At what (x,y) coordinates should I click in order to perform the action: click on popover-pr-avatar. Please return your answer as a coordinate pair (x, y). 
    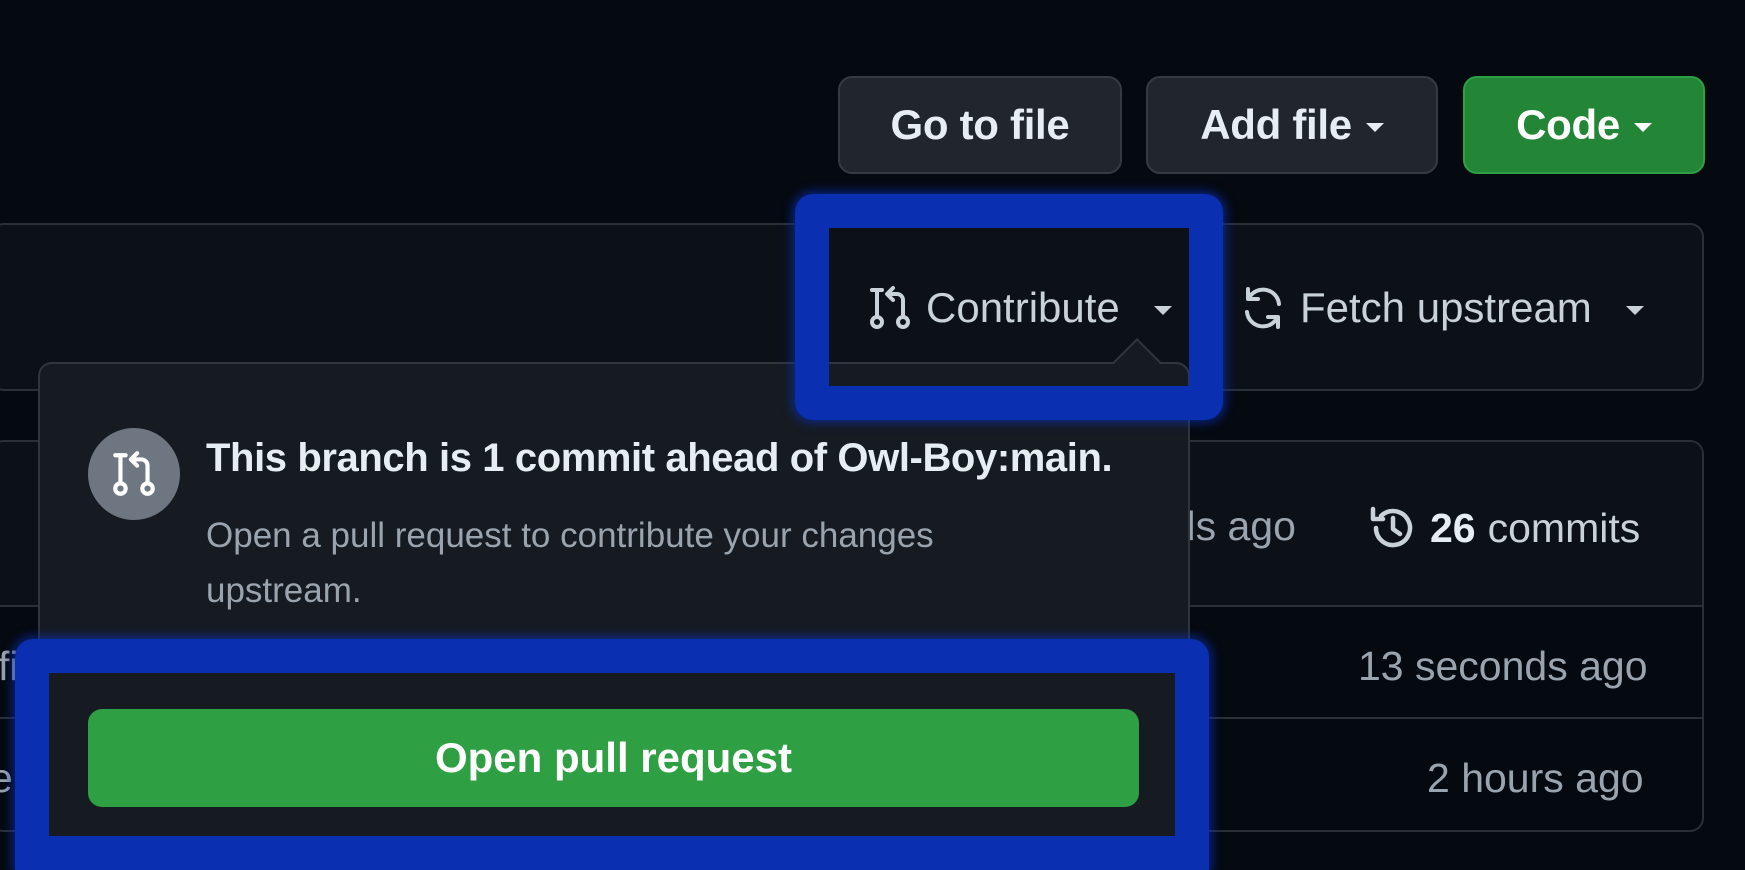
    Looking at the image, I should click on (134, 474).